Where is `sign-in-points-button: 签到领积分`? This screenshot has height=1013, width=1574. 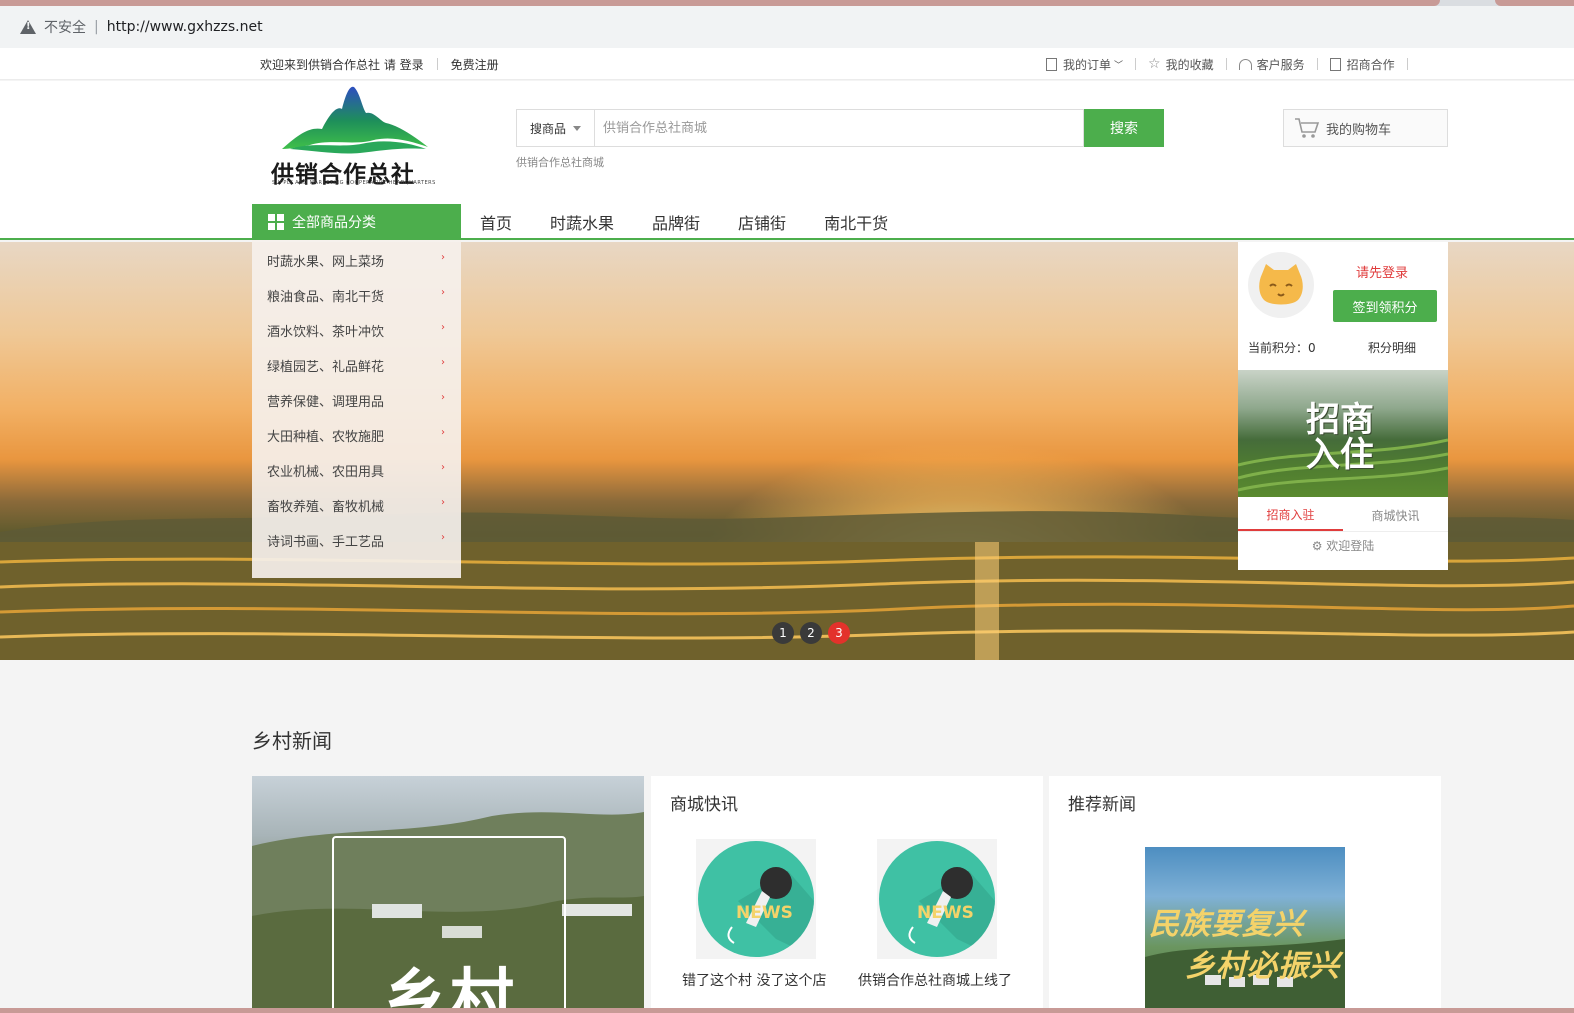
sign-in-points-button: 签到领积分 is located at coordinates (1385, 306).